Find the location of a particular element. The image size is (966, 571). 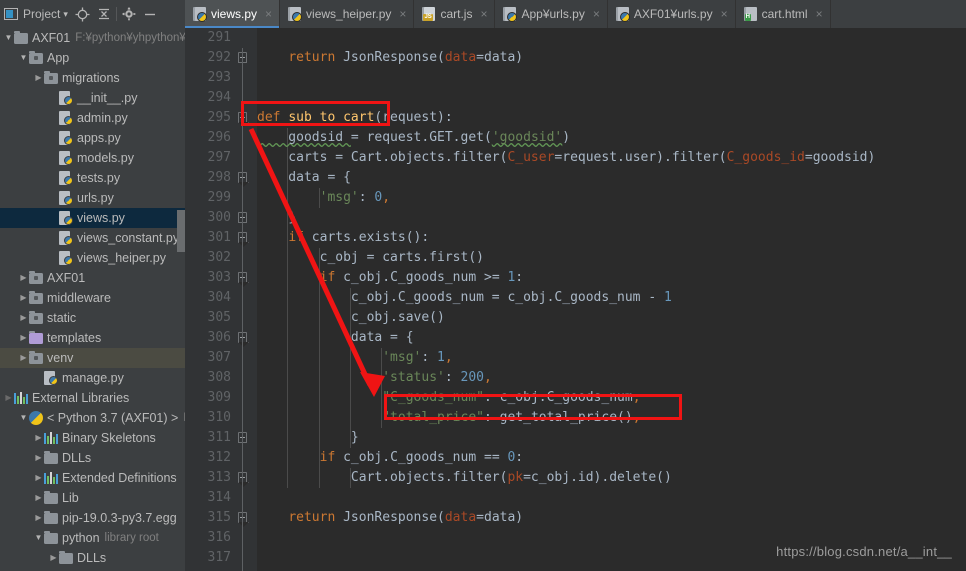

line-number: 305 is located at coordinates (219, 317).